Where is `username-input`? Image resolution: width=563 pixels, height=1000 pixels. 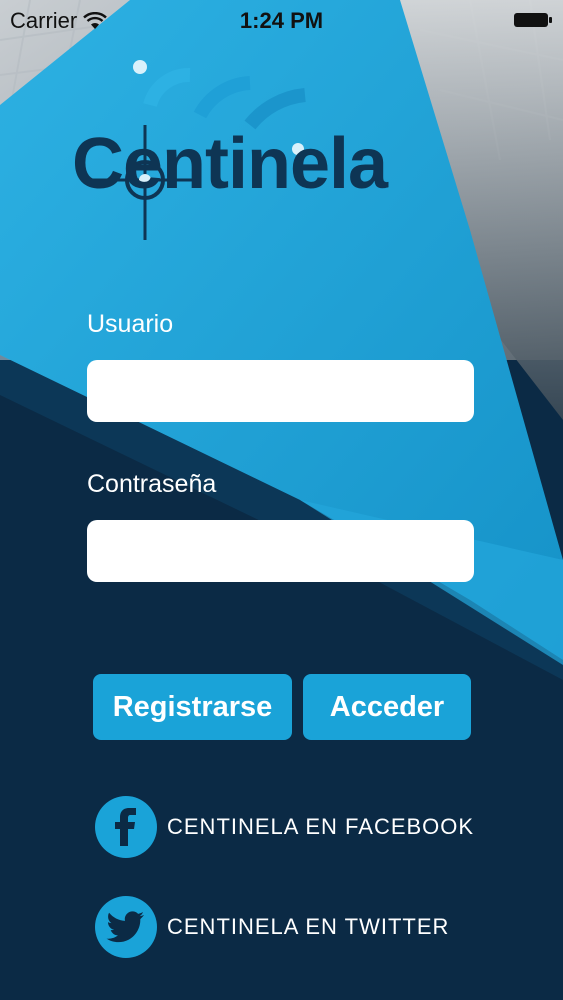 username-input is located at coordinates (280, 391).